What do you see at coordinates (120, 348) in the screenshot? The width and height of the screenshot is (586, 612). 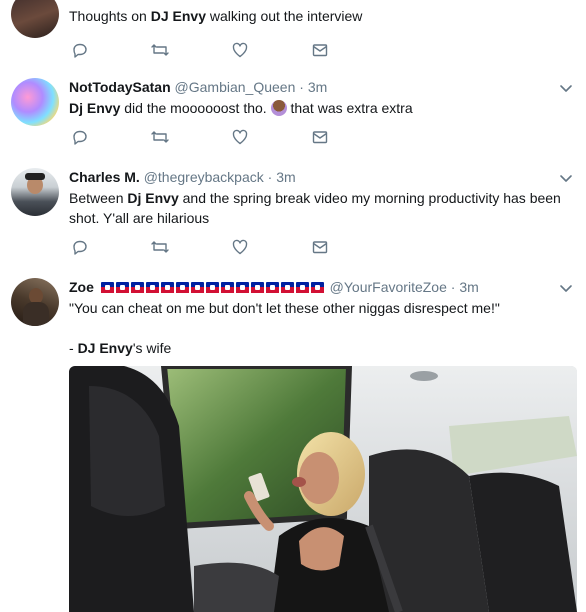 I see `tweet-text-line-2: - DJ Envy's wife` at bounding box center [120, 348].